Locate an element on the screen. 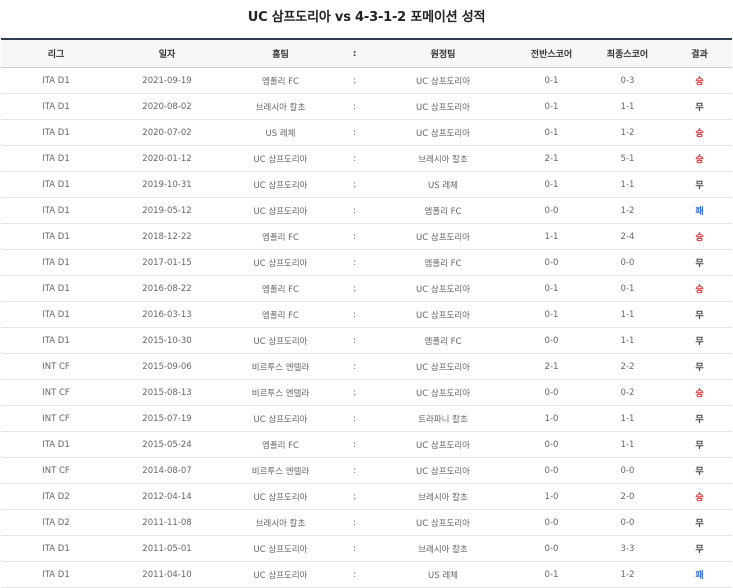  header-away-team: 원정팀 is located at coordinates (443, 53).